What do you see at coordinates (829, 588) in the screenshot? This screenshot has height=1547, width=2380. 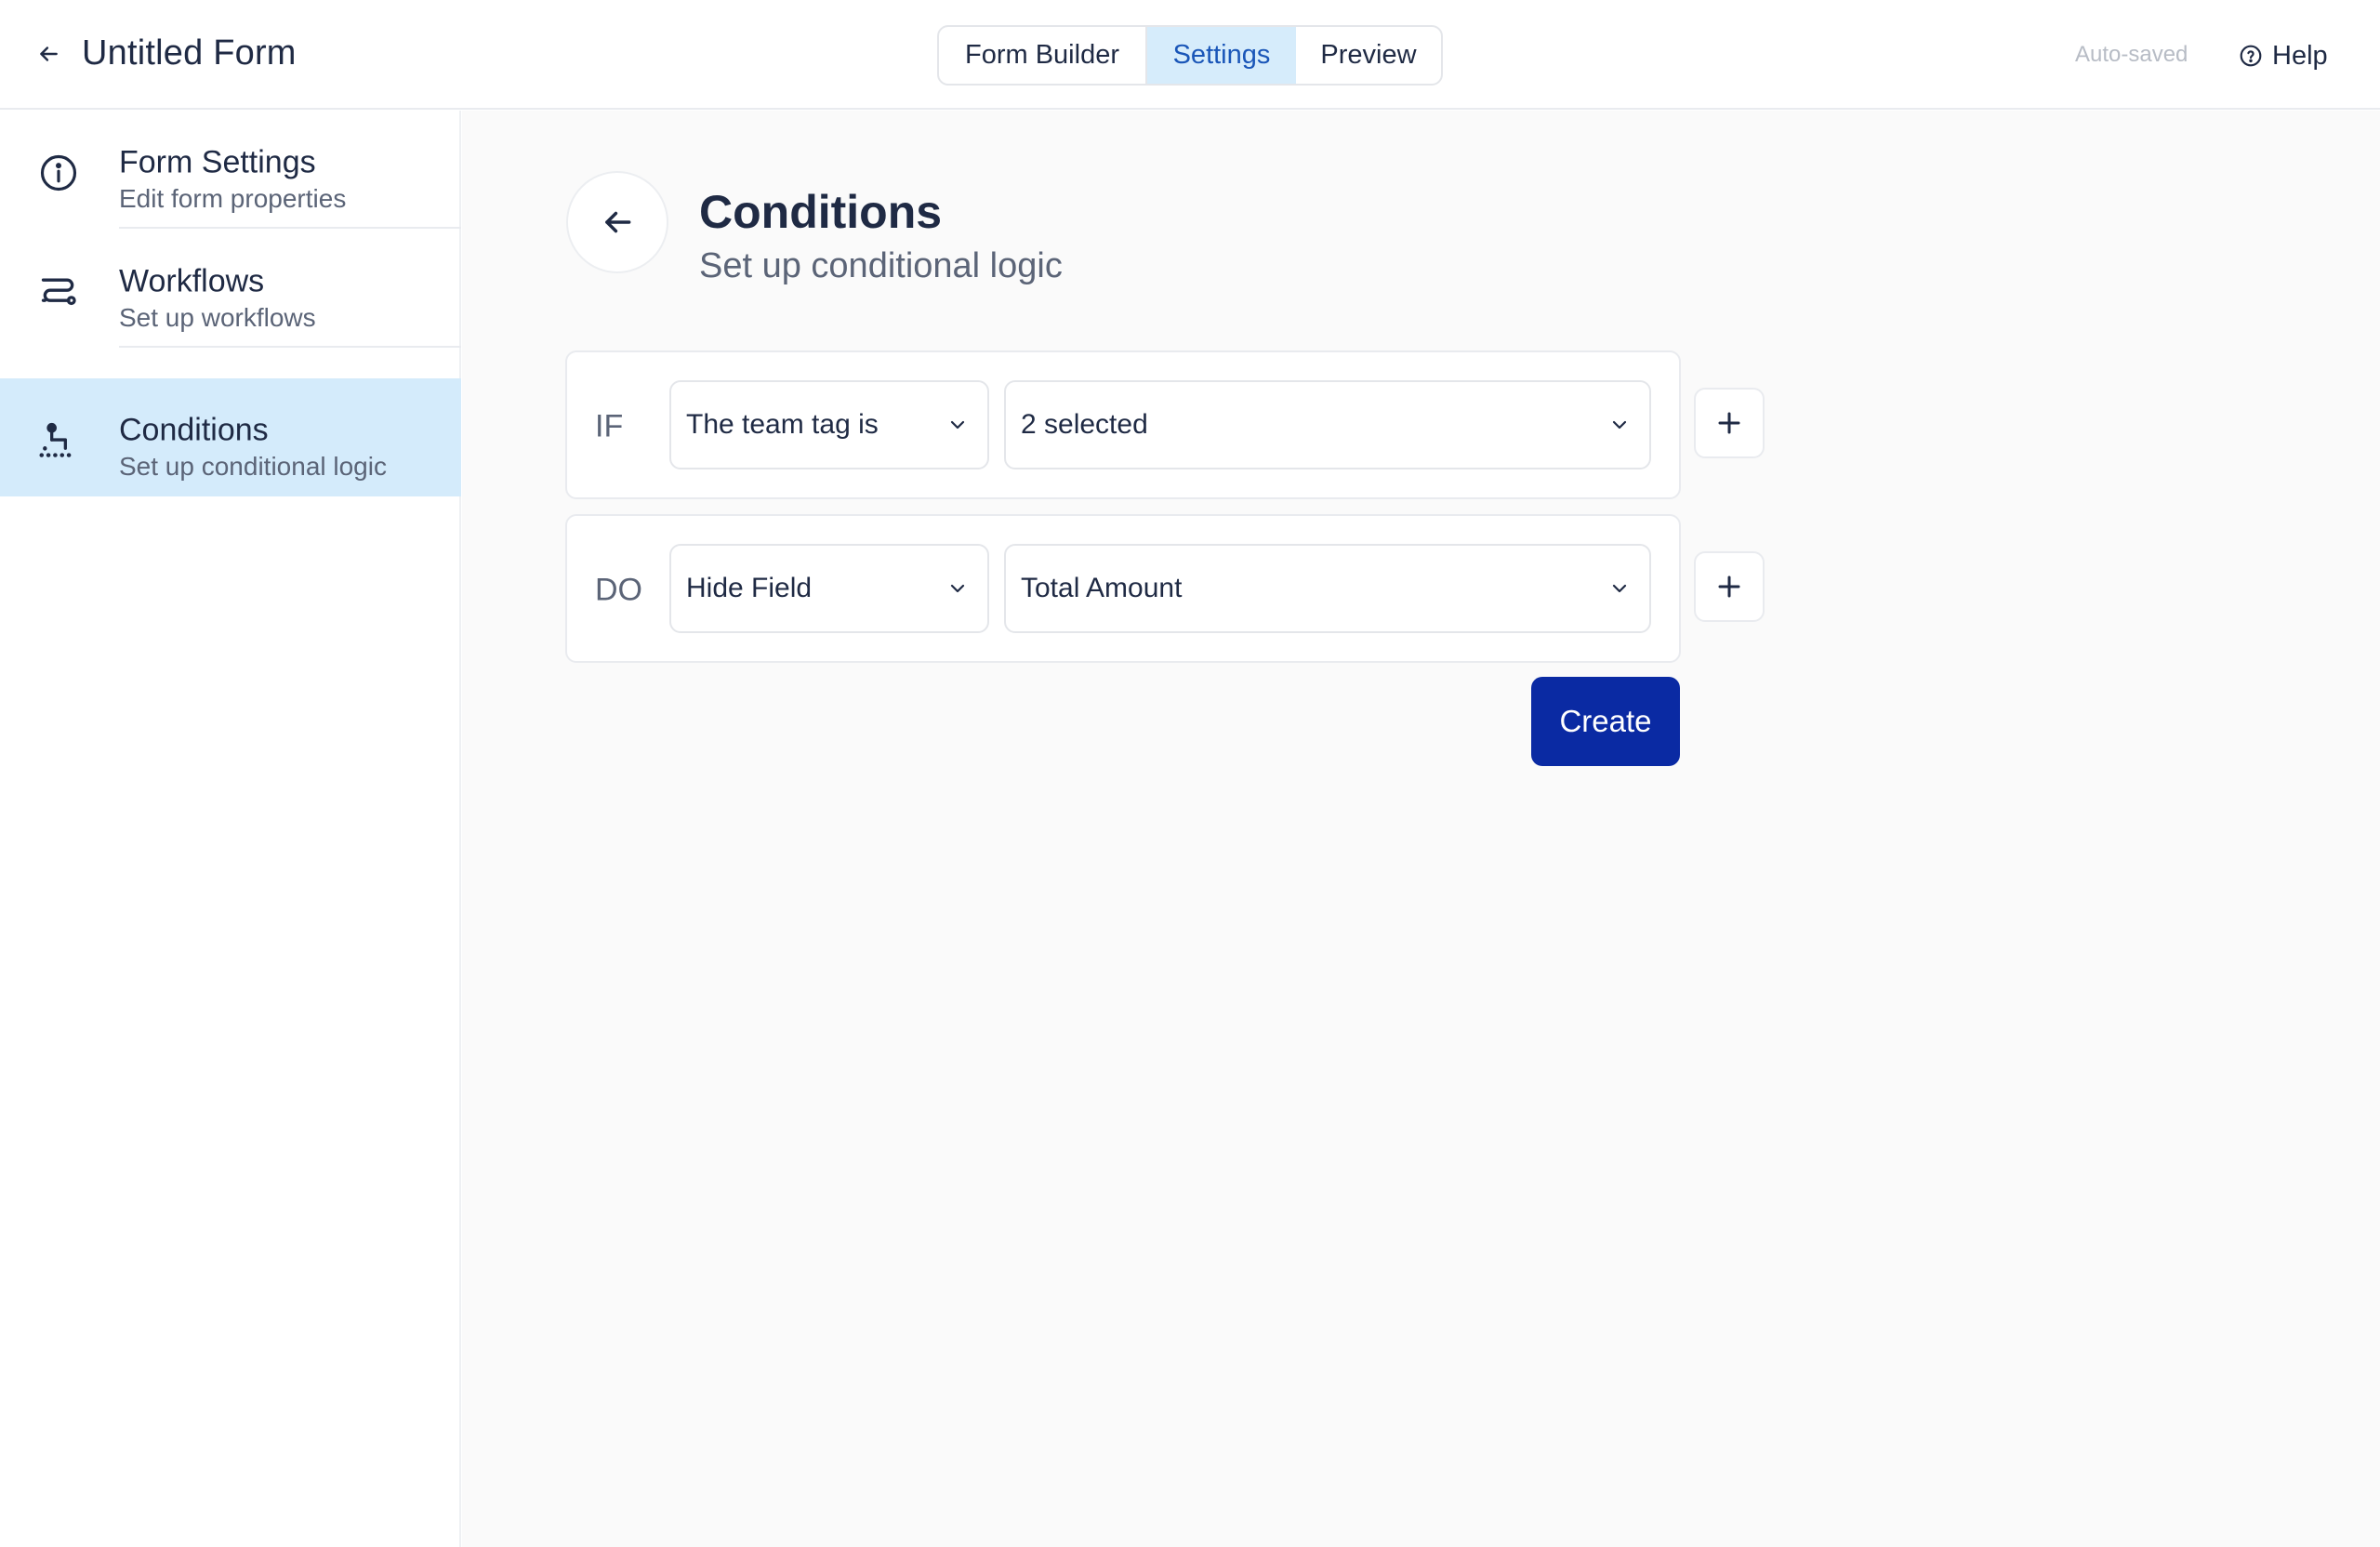 I see `action-type-select: Hide Field` at bounding box center [829, 588].